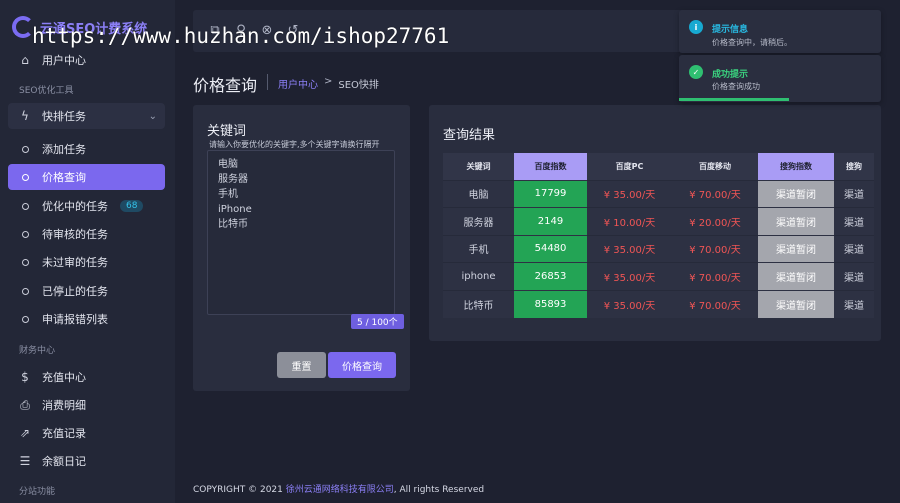 Image resolution: width=900 pixels, height=503 pixels. I want to click on cell-keyword: 电脑, so click(478, 193).